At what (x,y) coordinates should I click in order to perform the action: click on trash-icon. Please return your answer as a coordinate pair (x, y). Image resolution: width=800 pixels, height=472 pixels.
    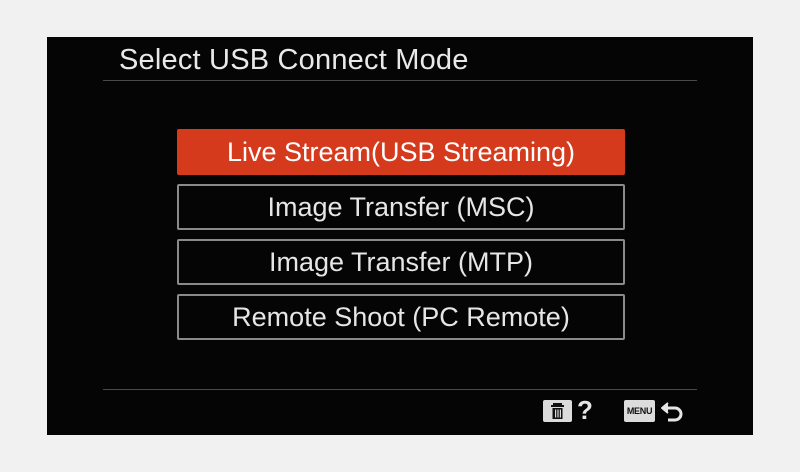
    Looking at the image, I should click on (557, 411).